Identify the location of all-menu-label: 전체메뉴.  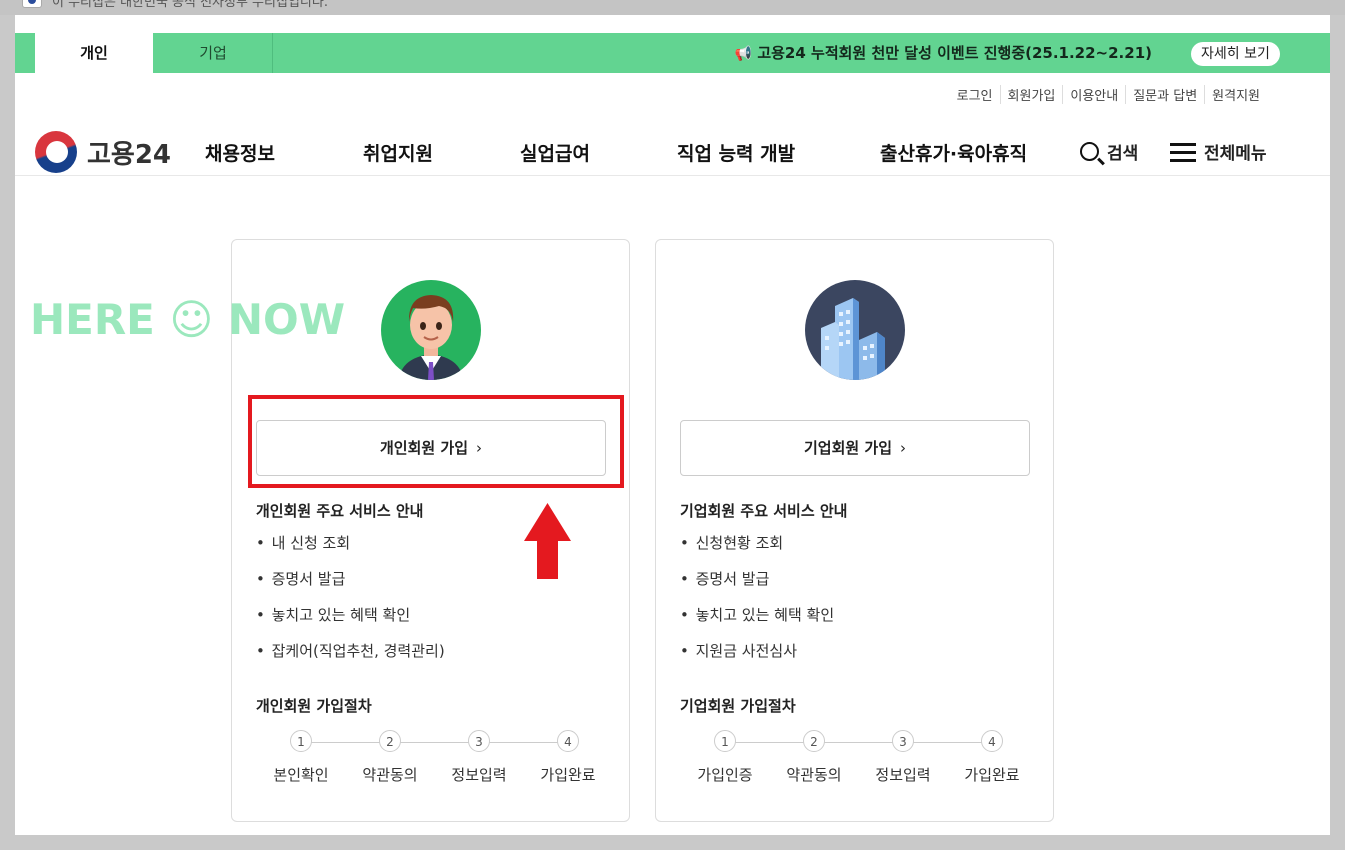
(1235, 154).